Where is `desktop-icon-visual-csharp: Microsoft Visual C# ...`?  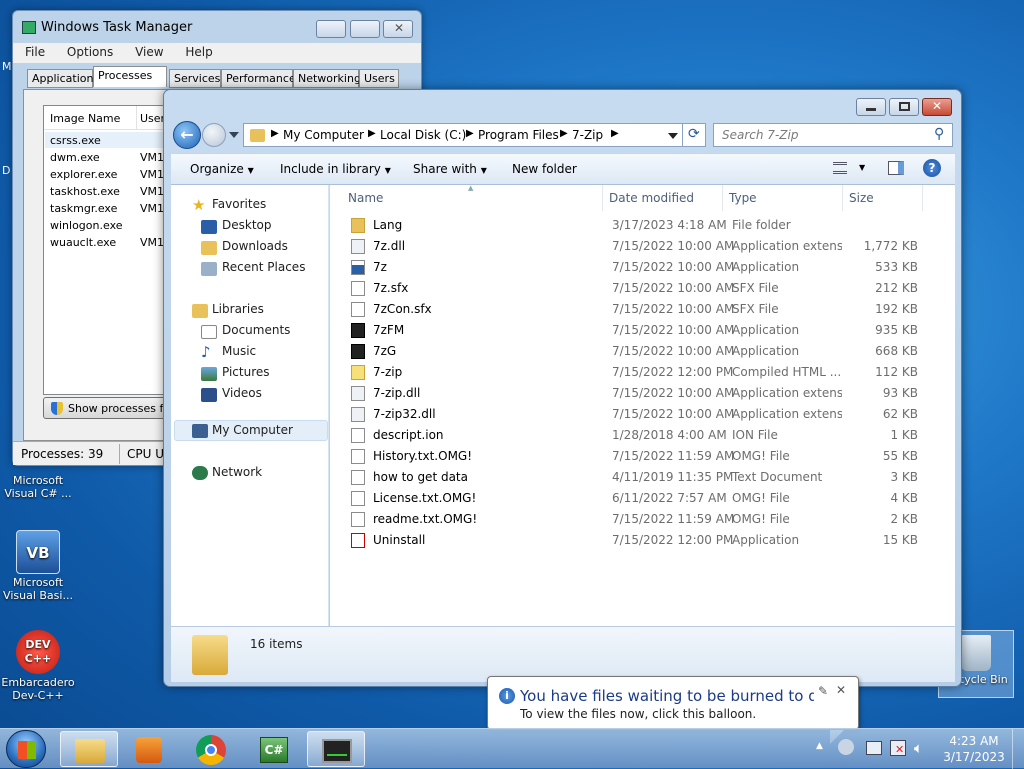
desktop-icon-visual-csharp: Microsoft Visual C# ... is located at coordinates (38, 487).